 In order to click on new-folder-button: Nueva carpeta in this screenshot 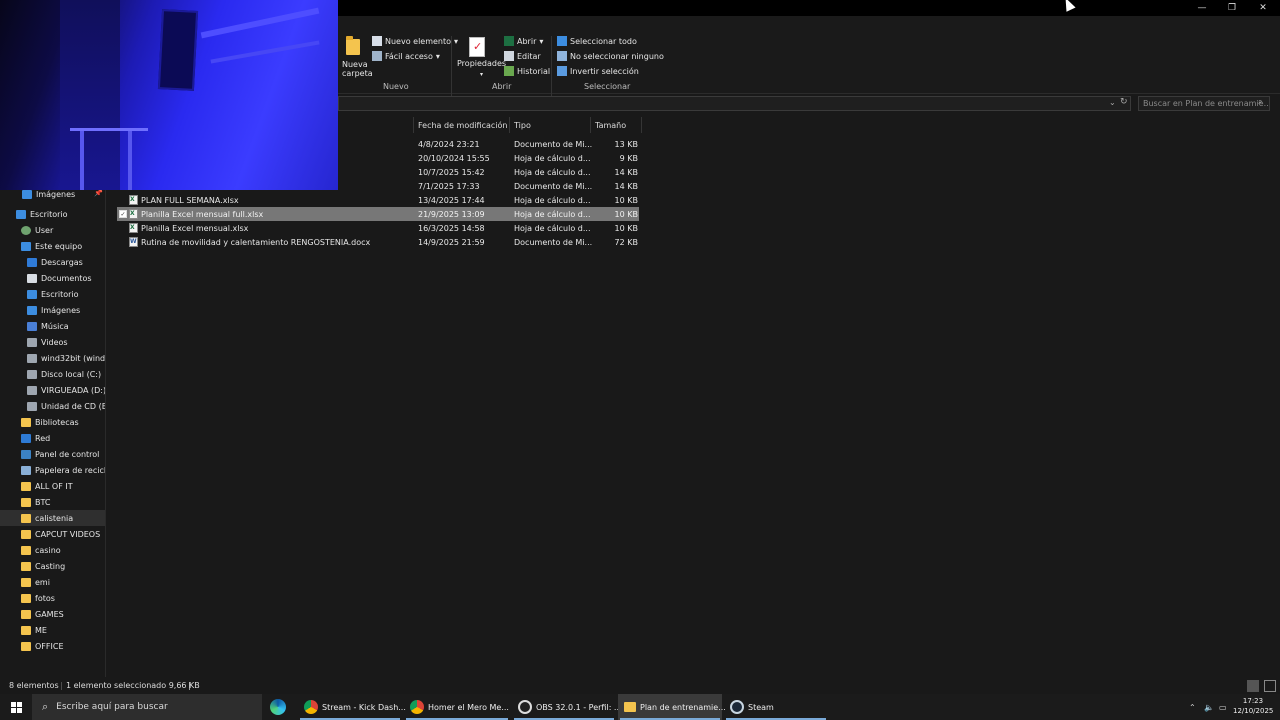, I will do `click(357, 69)`.